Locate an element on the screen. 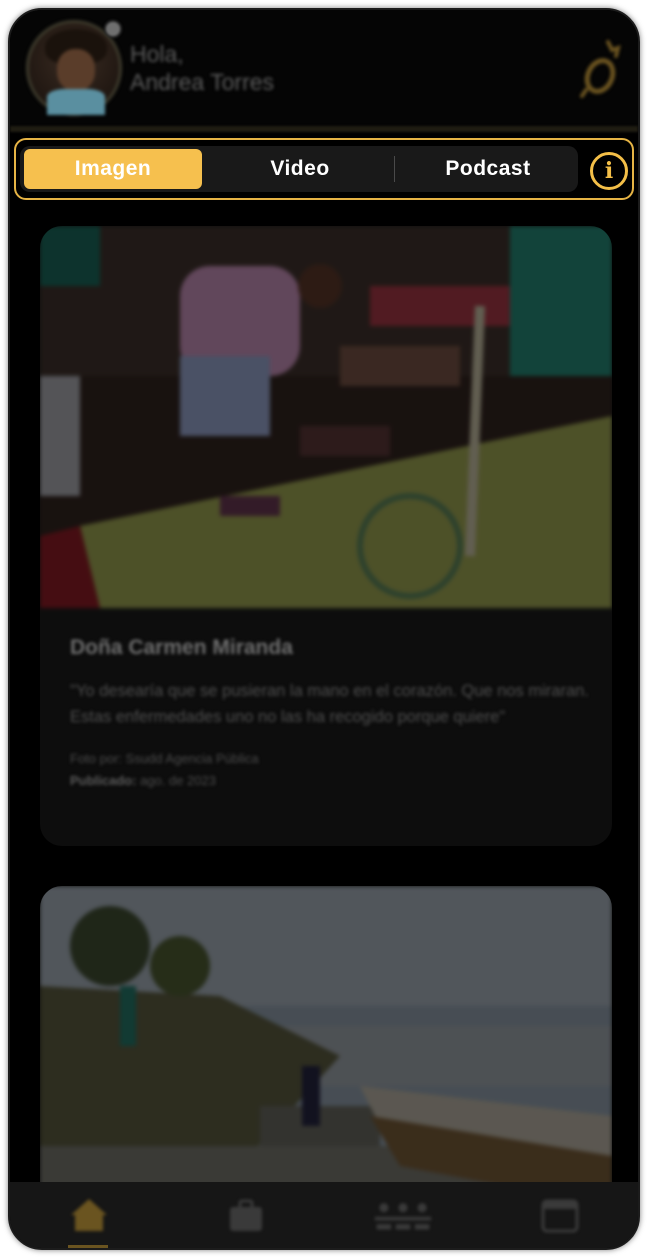 The height and width of the screenshot is (1258, 648). nav-community-icon is located at coordinates (403, 1215).